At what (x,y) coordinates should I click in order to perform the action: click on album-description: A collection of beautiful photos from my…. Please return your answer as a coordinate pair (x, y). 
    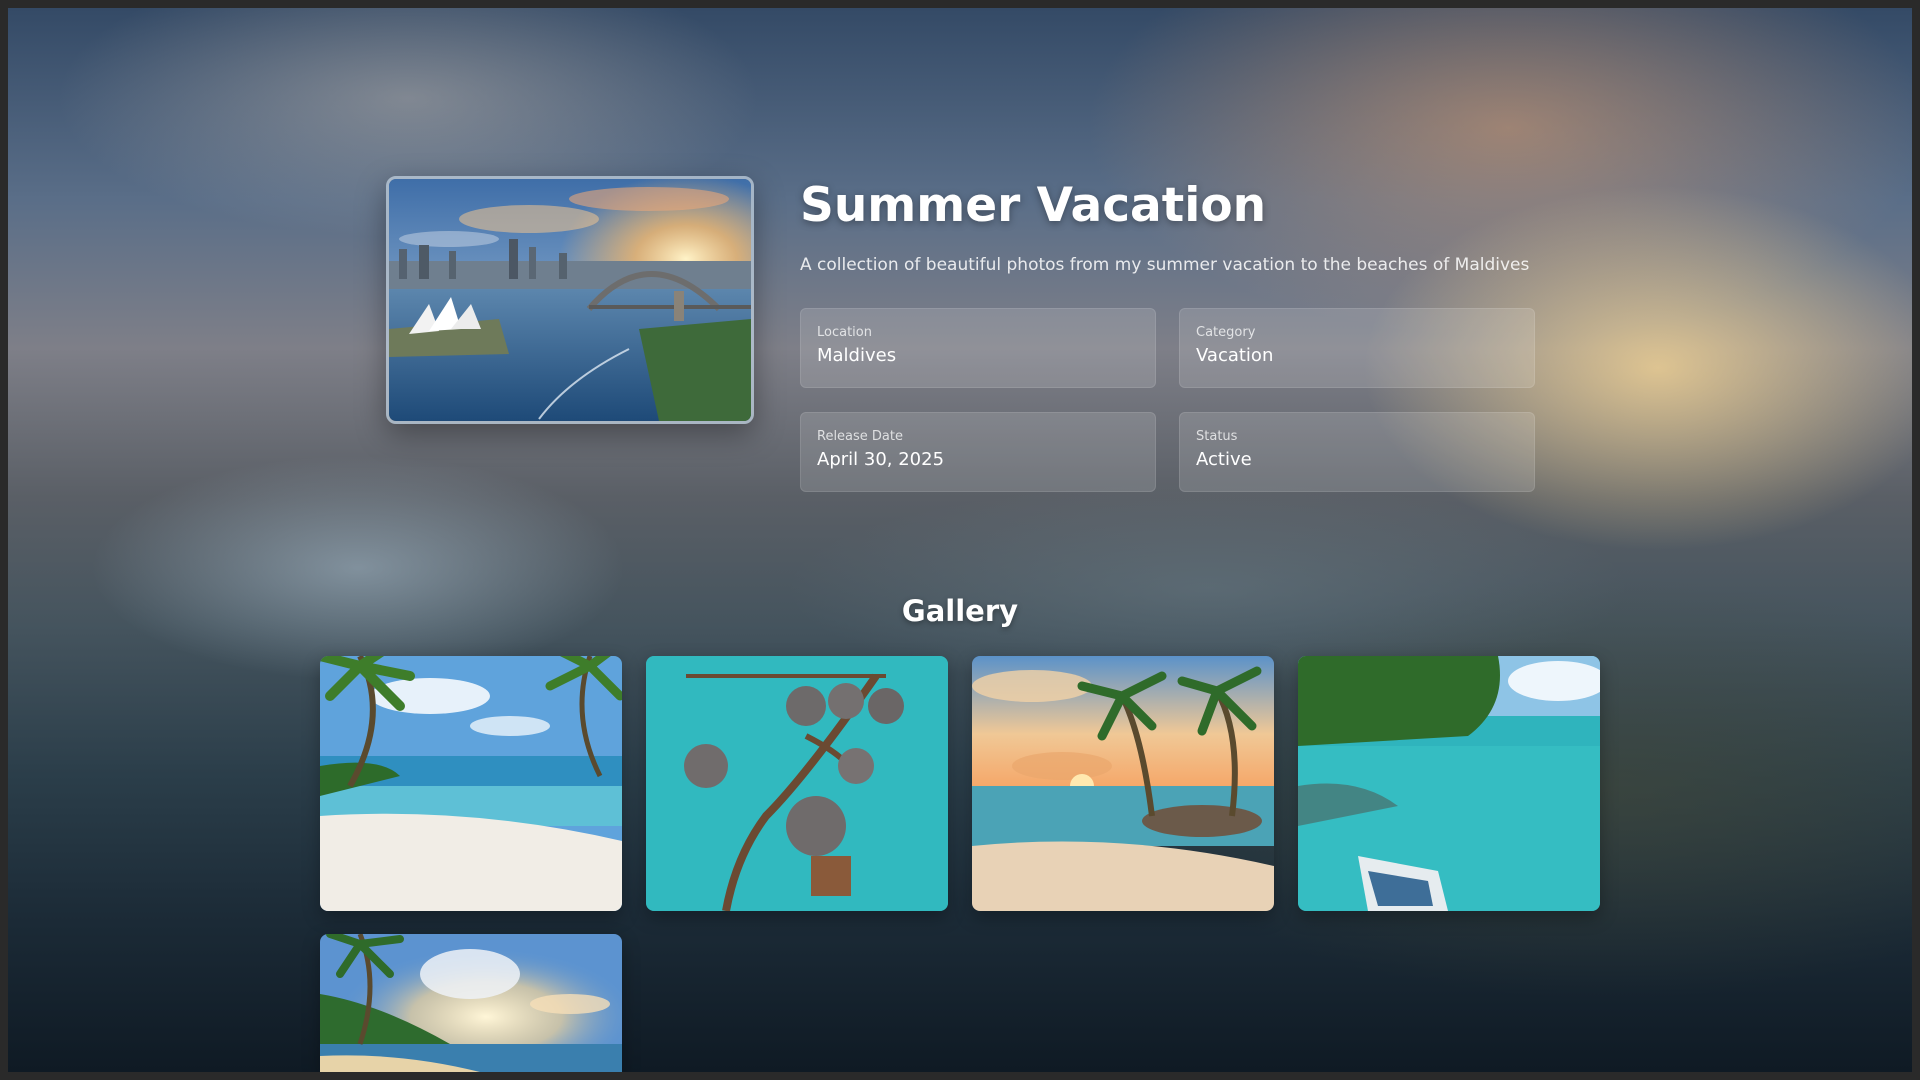
    Looking at the image, I should click on (1165, 265).